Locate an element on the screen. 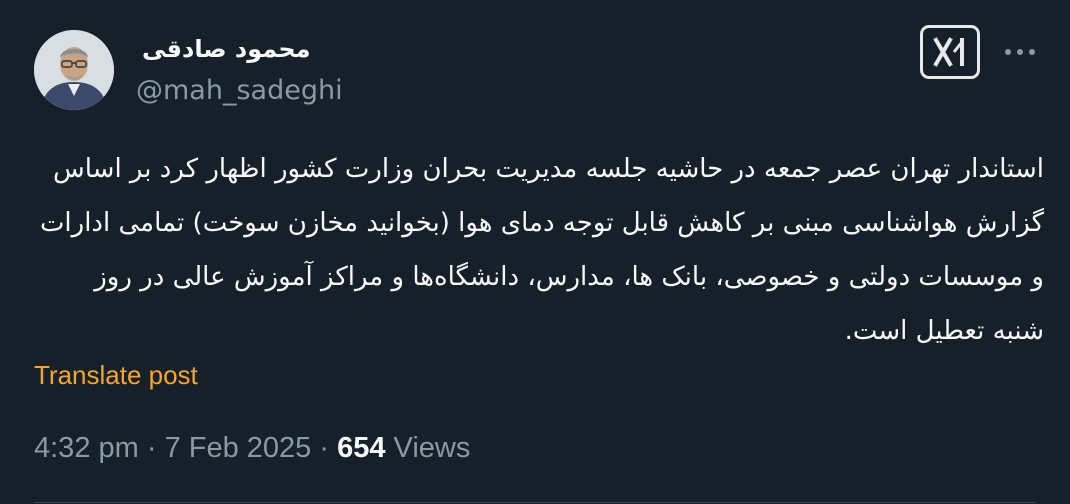 The height and width of the screenshot is (504, 1070). grok-icon is located at coordinates (948, 52).